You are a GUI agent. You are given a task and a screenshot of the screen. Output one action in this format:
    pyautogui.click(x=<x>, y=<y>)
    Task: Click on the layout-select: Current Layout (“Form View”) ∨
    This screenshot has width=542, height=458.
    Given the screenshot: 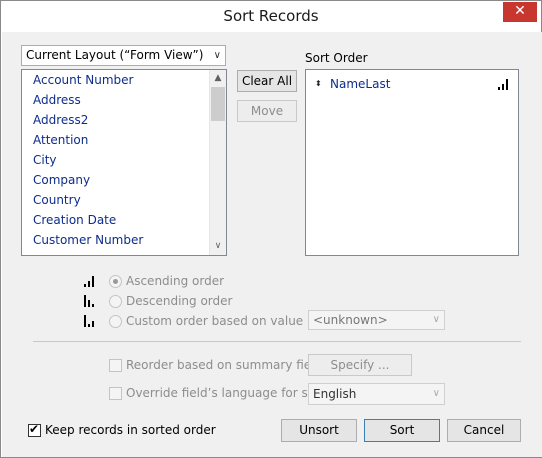 What is the action you would take?
    pyautogui.click(x=123, y=55)
    